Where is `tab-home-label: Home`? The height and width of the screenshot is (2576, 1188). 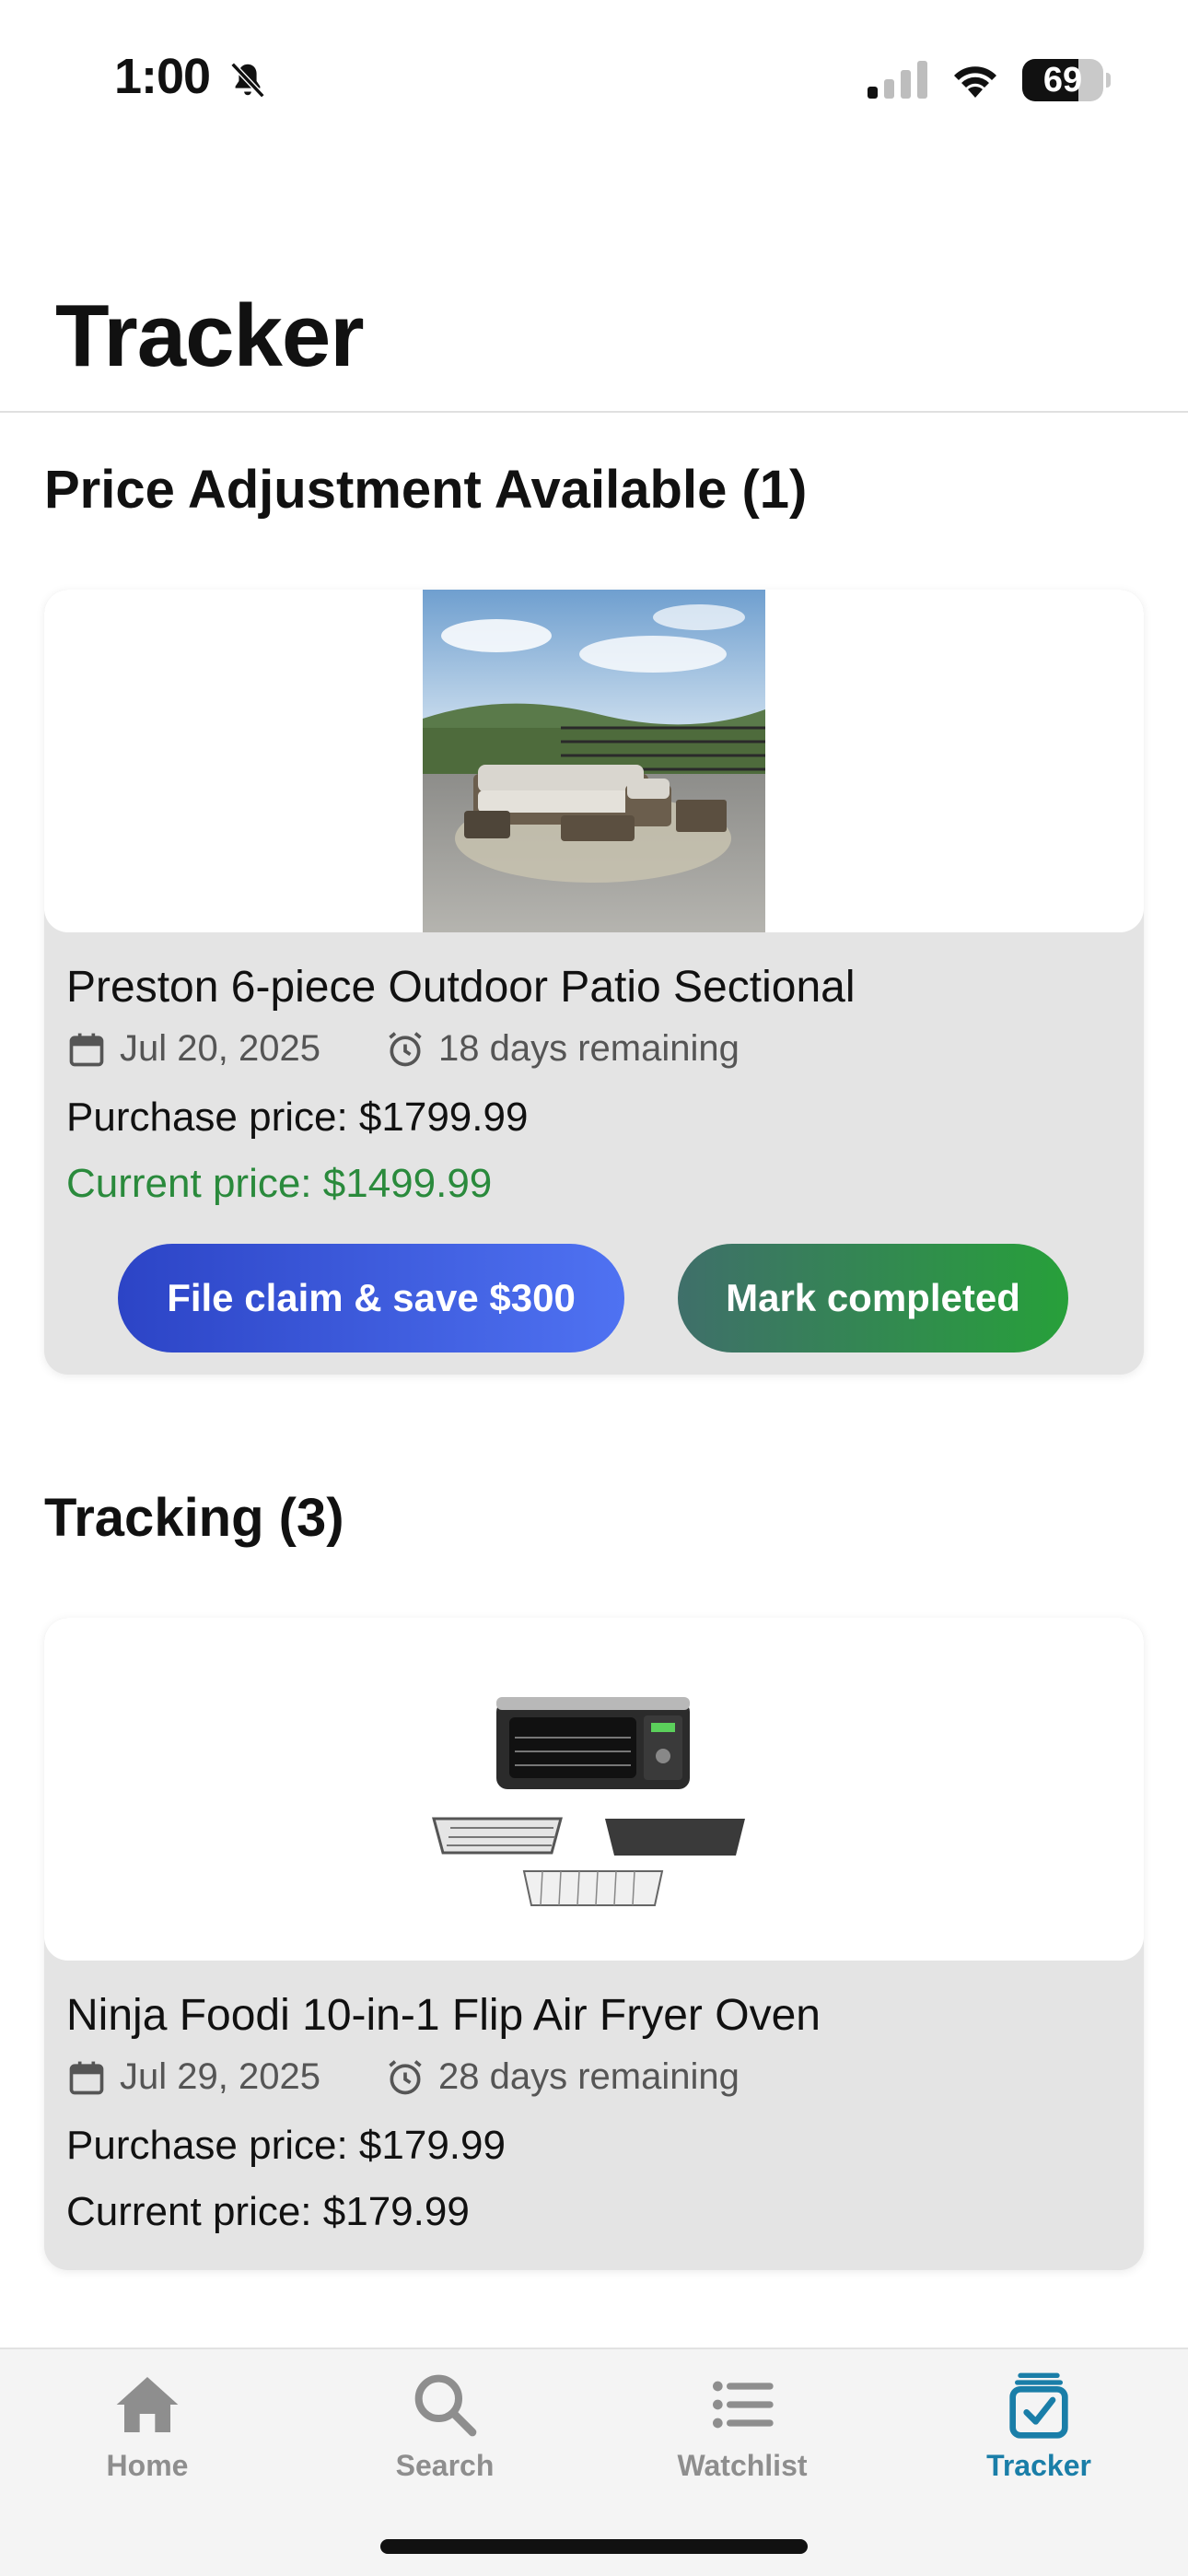 tab-home-label: Home is located at coordinates (147, 2465).